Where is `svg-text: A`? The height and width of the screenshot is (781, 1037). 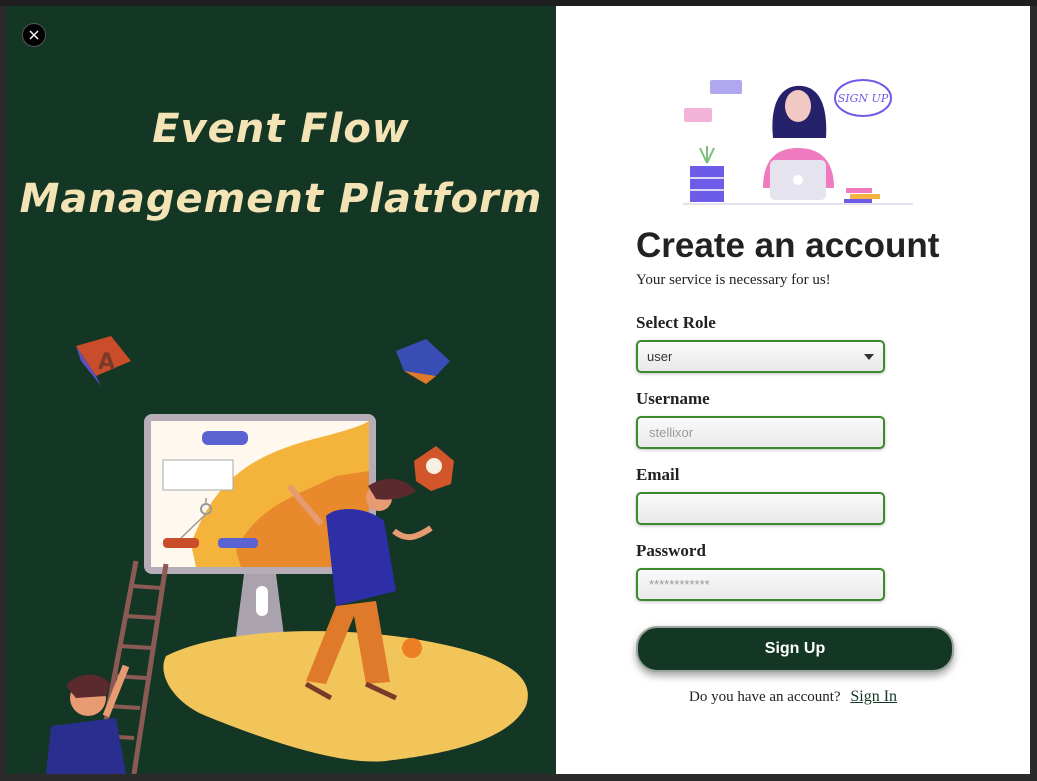
svg-text: A is located at coordinates (106, 362).